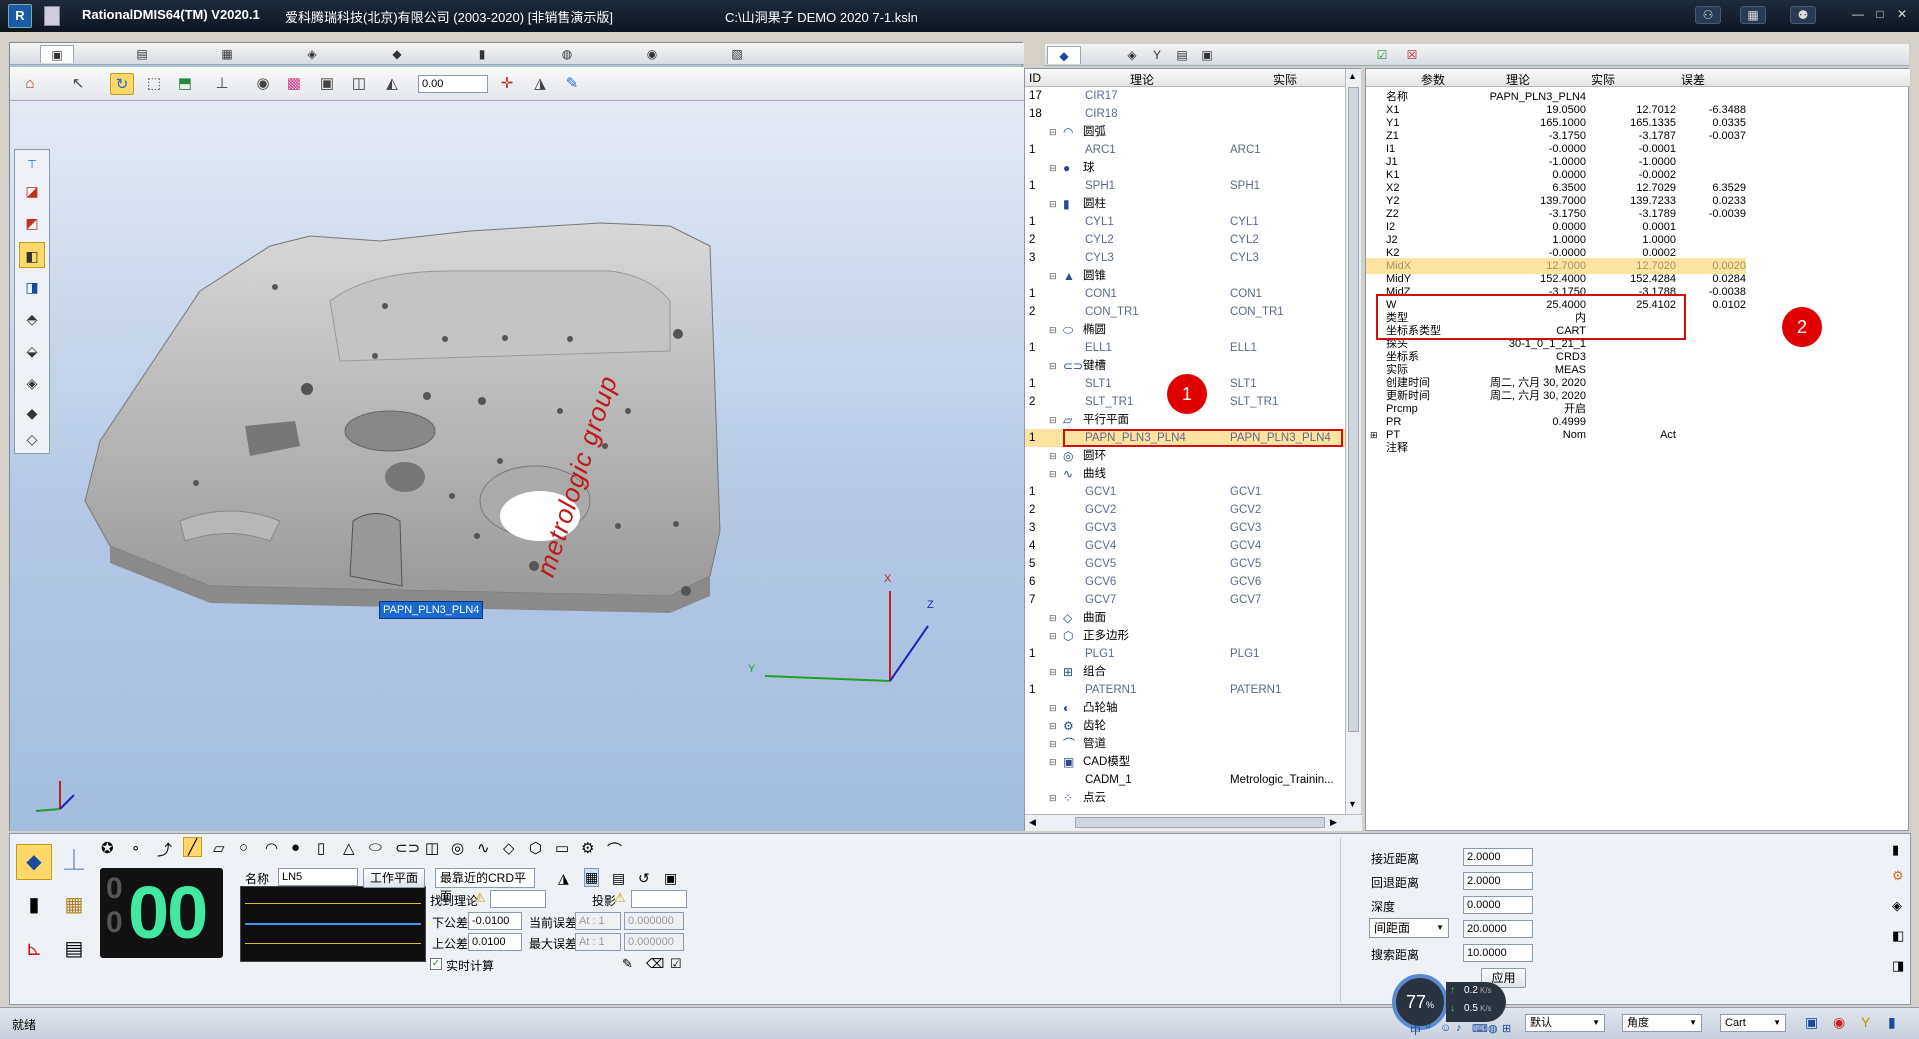  What do you see at coordinates (540, 84) in the screenshot?
I see `measure-icon: ◮` at bounding box center [540, 84].